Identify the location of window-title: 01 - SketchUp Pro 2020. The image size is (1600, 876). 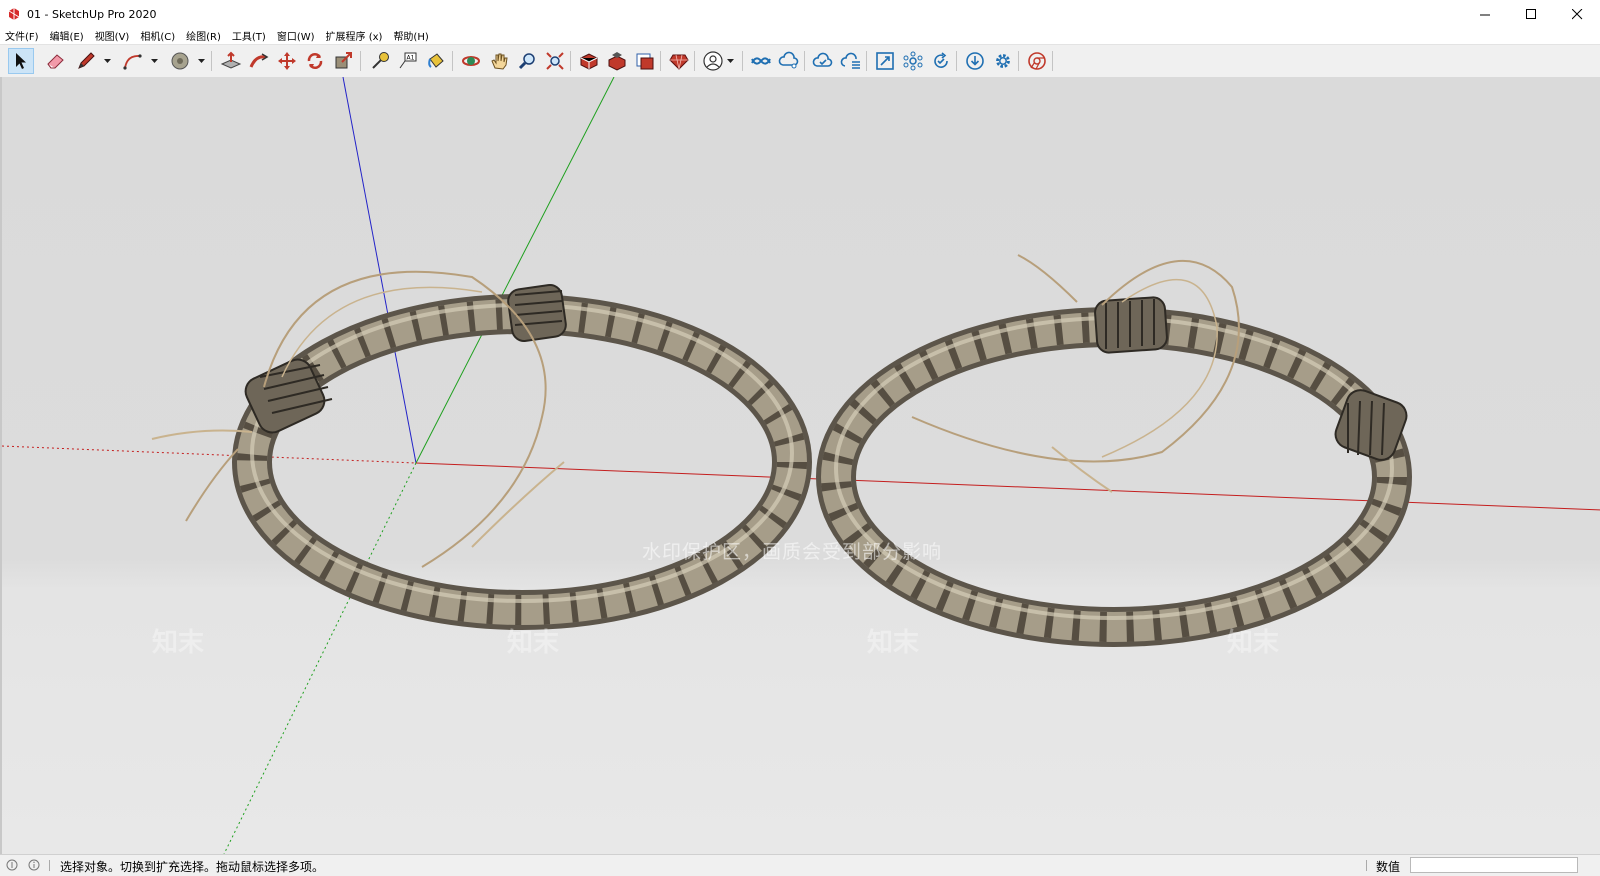
(92, 14).